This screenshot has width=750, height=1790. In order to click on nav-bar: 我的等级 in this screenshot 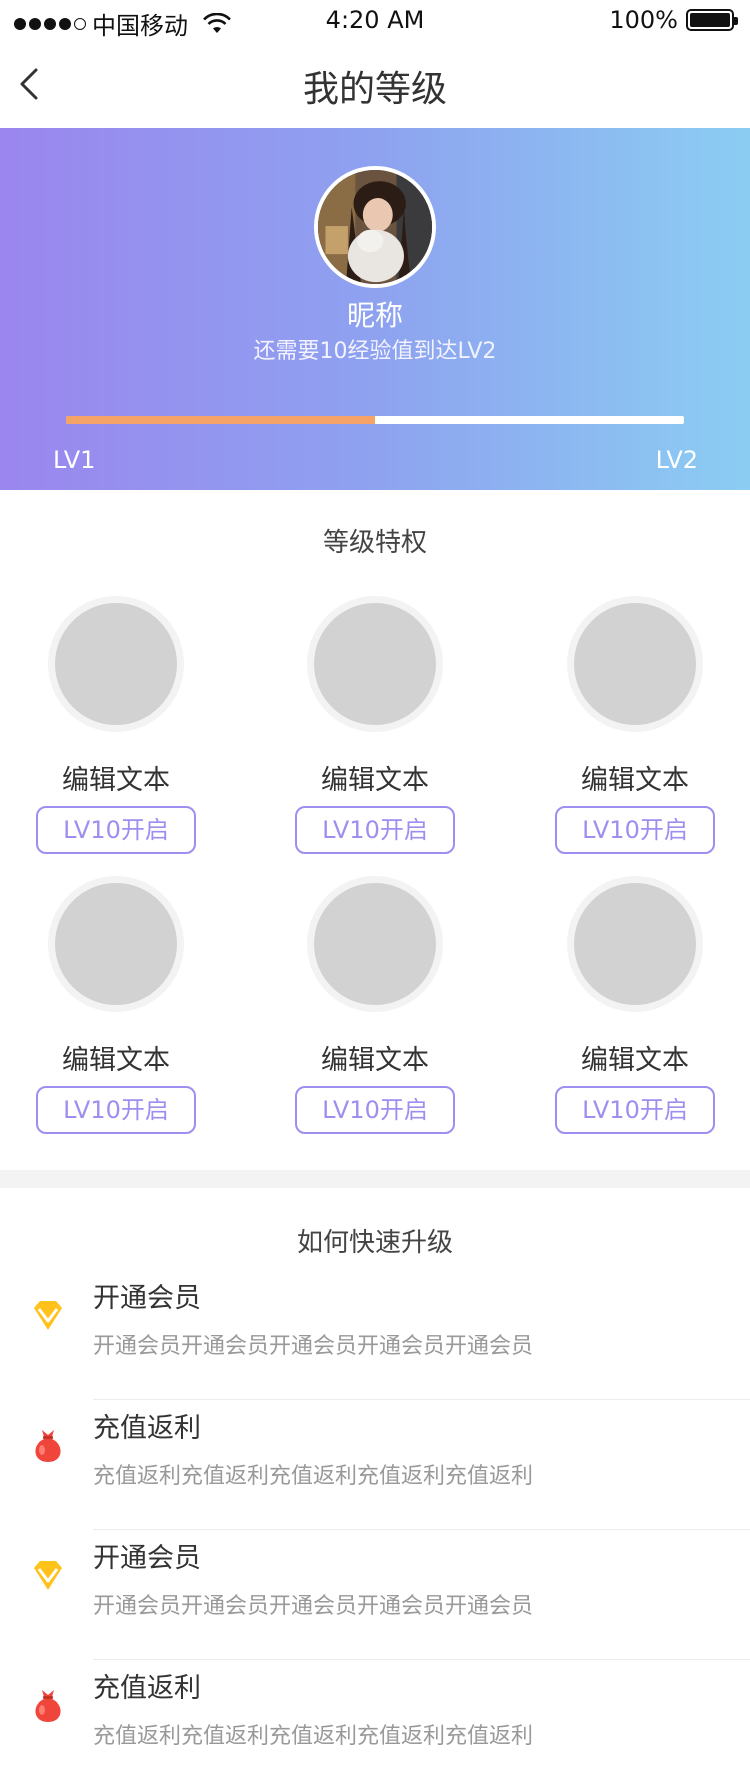, I will do `click(375, 84)`.